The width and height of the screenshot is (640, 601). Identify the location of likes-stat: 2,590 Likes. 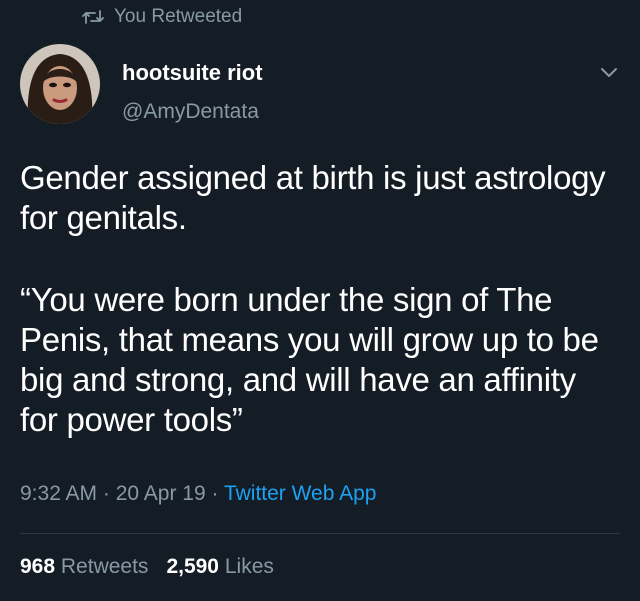
(219, 566).